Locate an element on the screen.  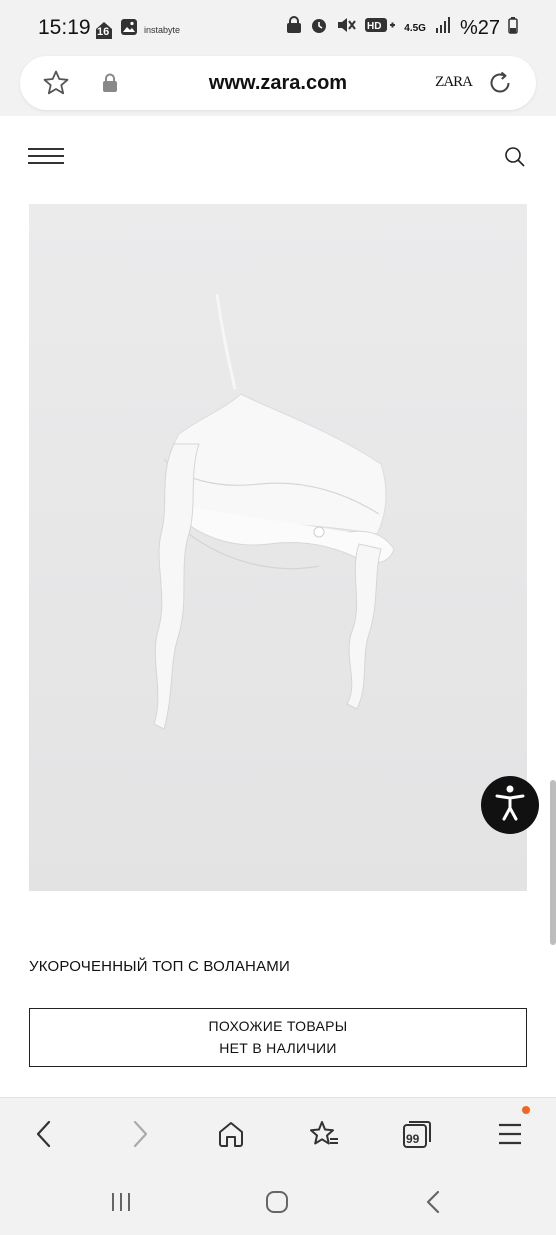
search-icon is located at coordinates (515, 159).